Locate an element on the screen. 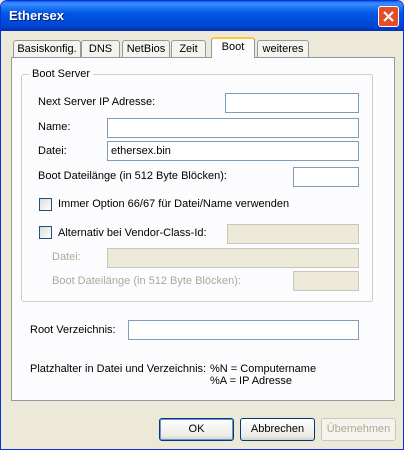 The height and width of the screenshot is (450, 404). tab-label: DNS is located at coordinates (100, 49).